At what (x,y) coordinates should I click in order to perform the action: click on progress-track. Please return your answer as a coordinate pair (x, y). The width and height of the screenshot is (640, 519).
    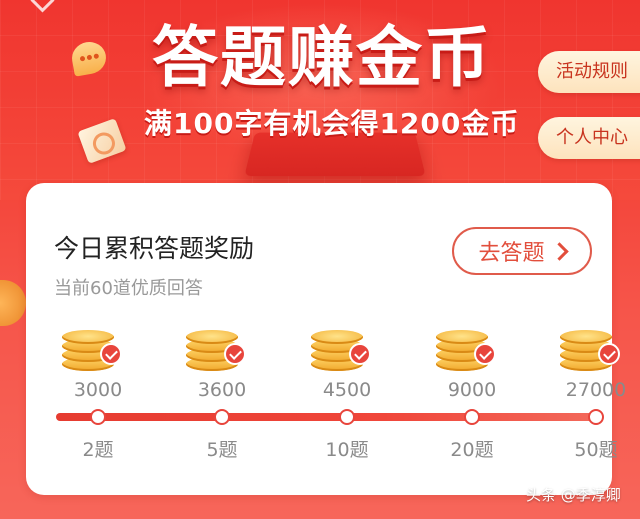
    Looking at the image, I should click on (329, 417).